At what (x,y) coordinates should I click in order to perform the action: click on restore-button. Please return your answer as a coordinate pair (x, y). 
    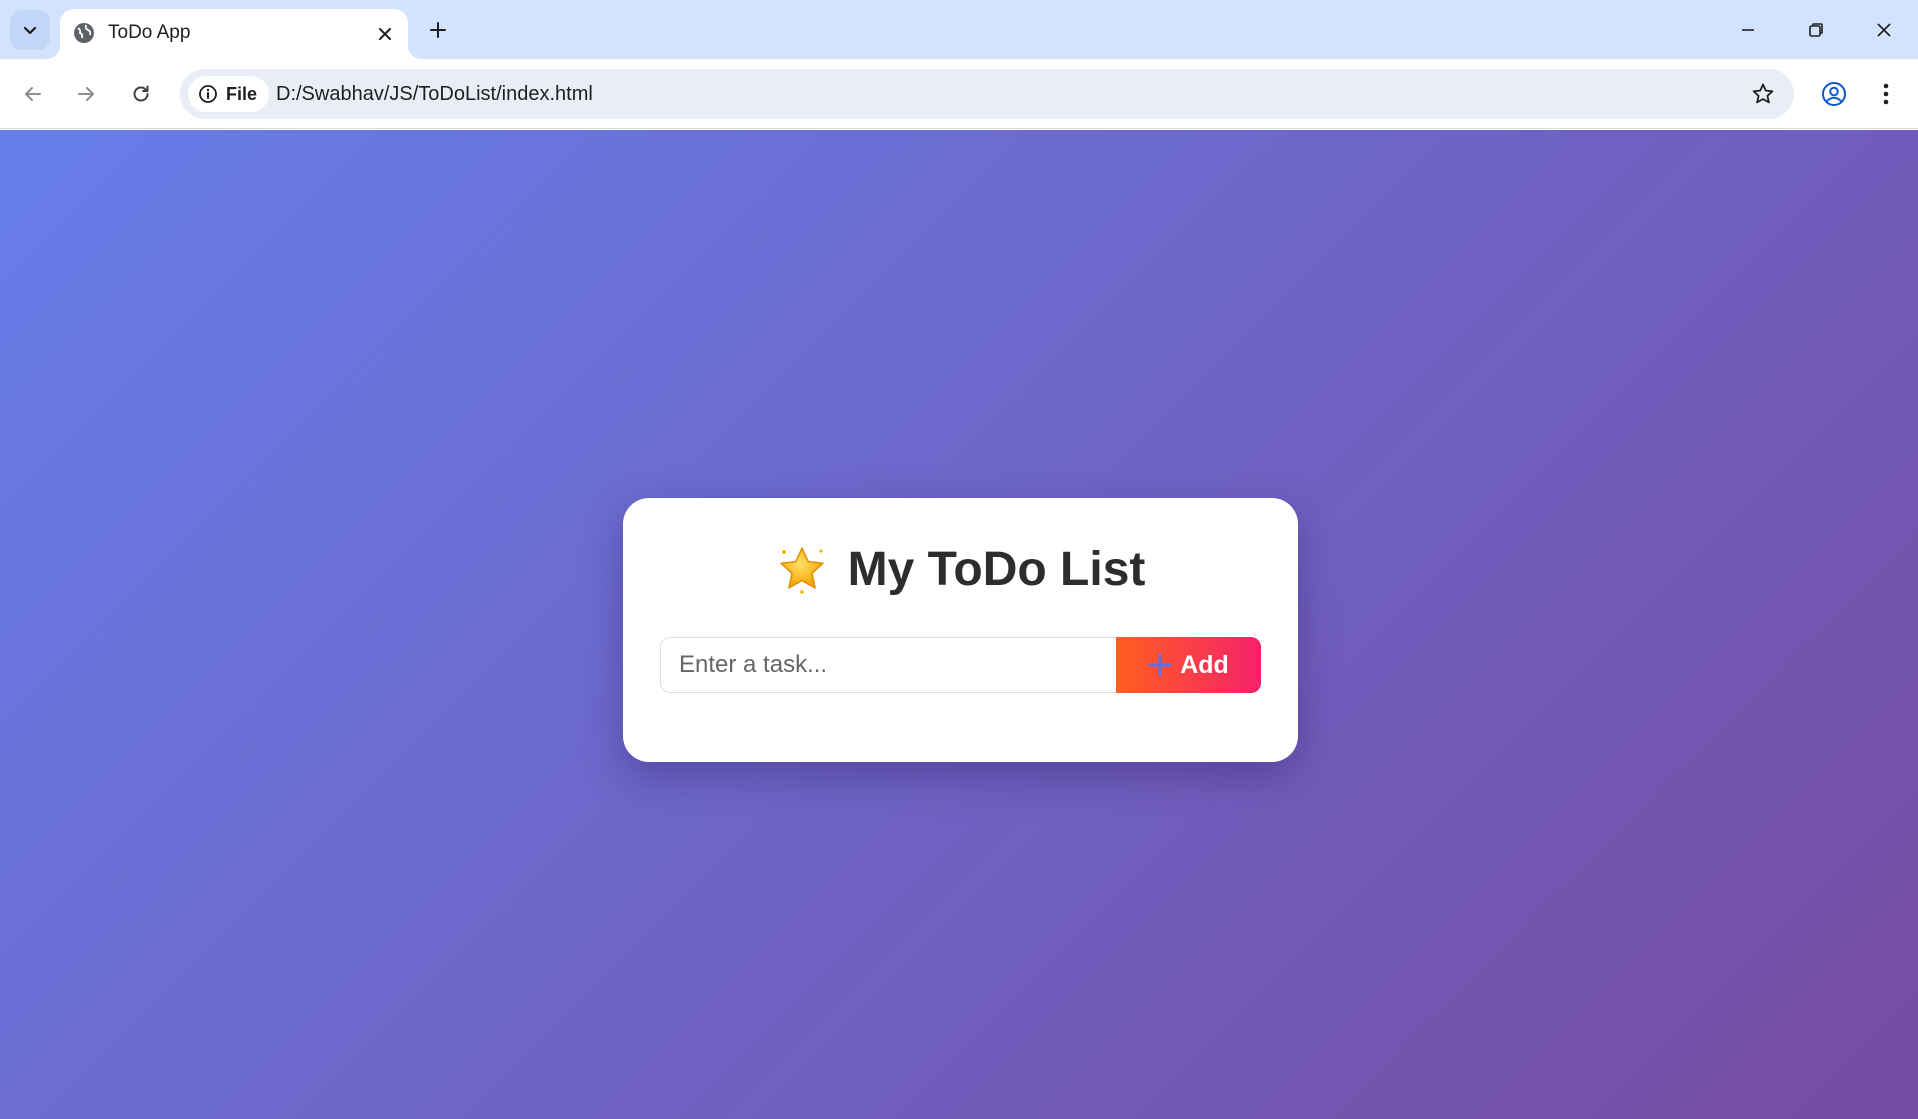
    Looking at the image, I should click on (1816, 30).